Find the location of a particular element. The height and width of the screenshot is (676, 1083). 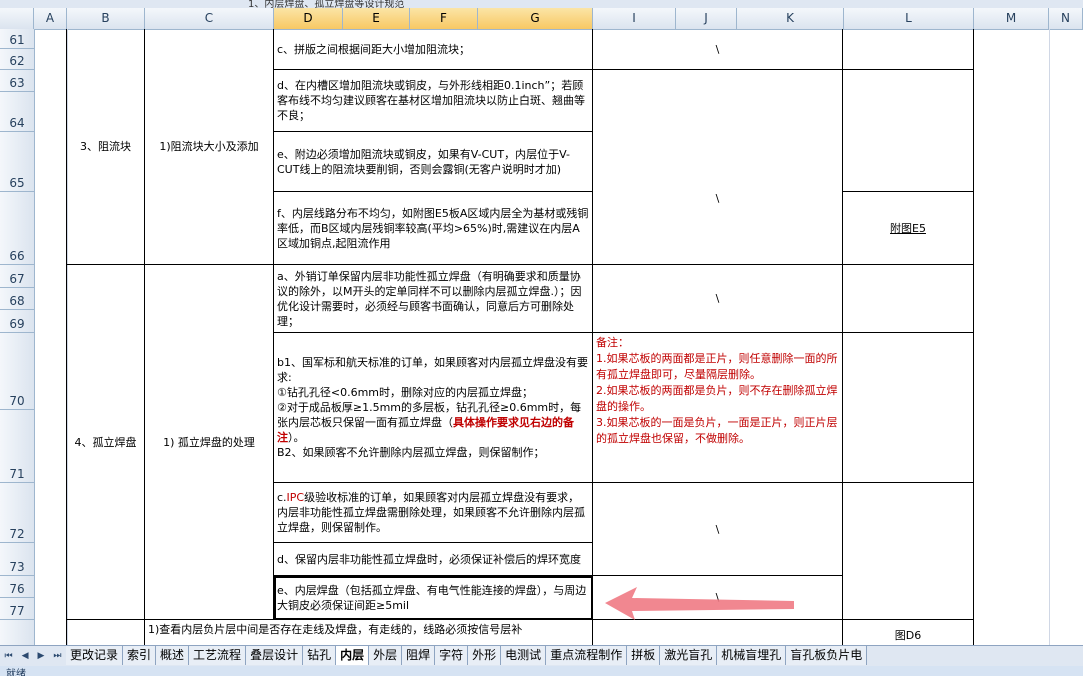

sheet-tab: 索引 is located at coordinates (140, 655).